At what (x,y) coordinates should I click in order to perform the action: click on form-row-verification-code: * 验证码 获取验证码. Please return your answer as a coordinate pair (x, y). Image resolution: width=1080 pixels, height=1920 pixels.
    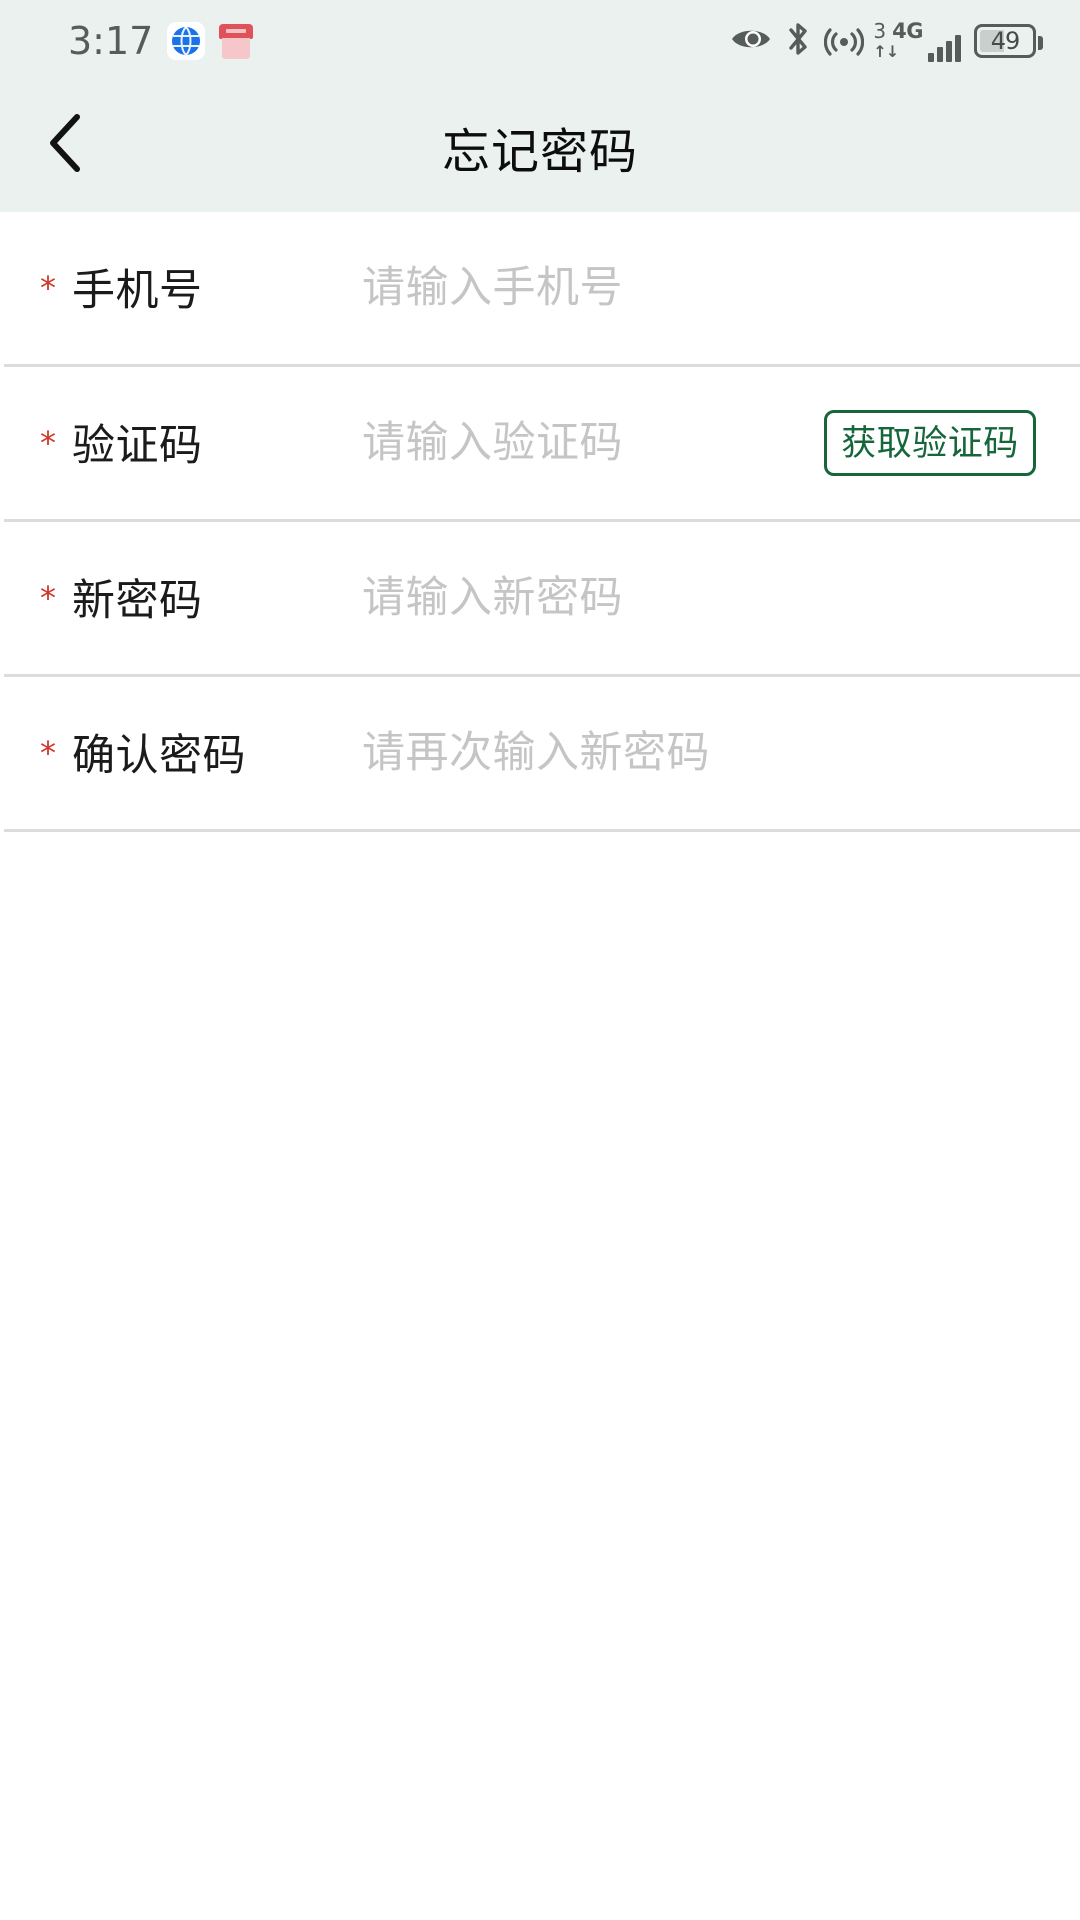
    Looking at the image, I should click on (540, 443).